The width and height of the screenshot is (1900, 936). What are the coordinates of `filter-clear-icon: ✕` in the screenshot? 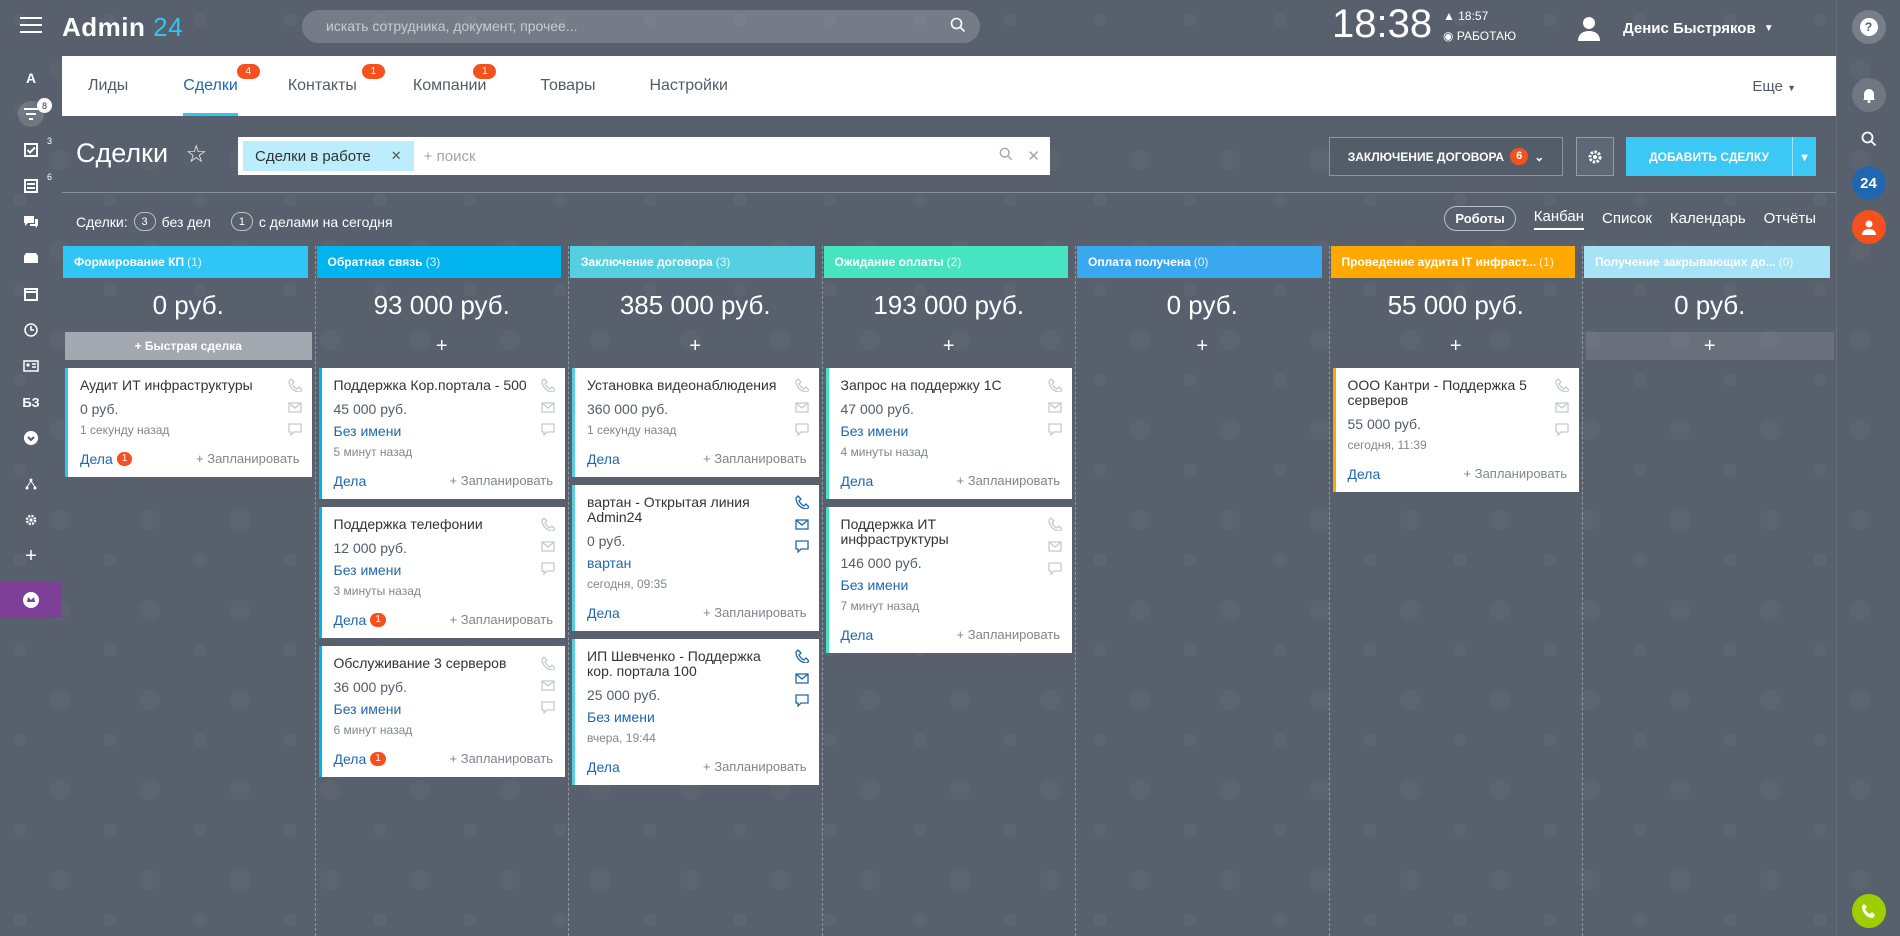 It's located at (1033, 156).